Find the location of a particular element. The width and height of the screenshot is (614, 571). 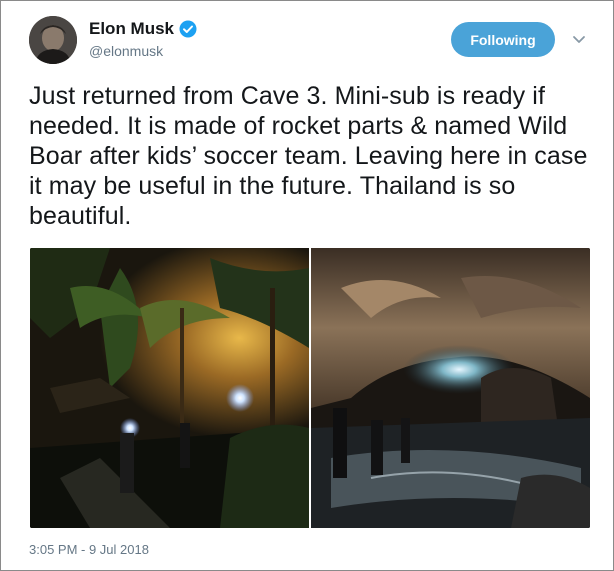

author-handle: @elonmusk is located at coordinates (126, 51).